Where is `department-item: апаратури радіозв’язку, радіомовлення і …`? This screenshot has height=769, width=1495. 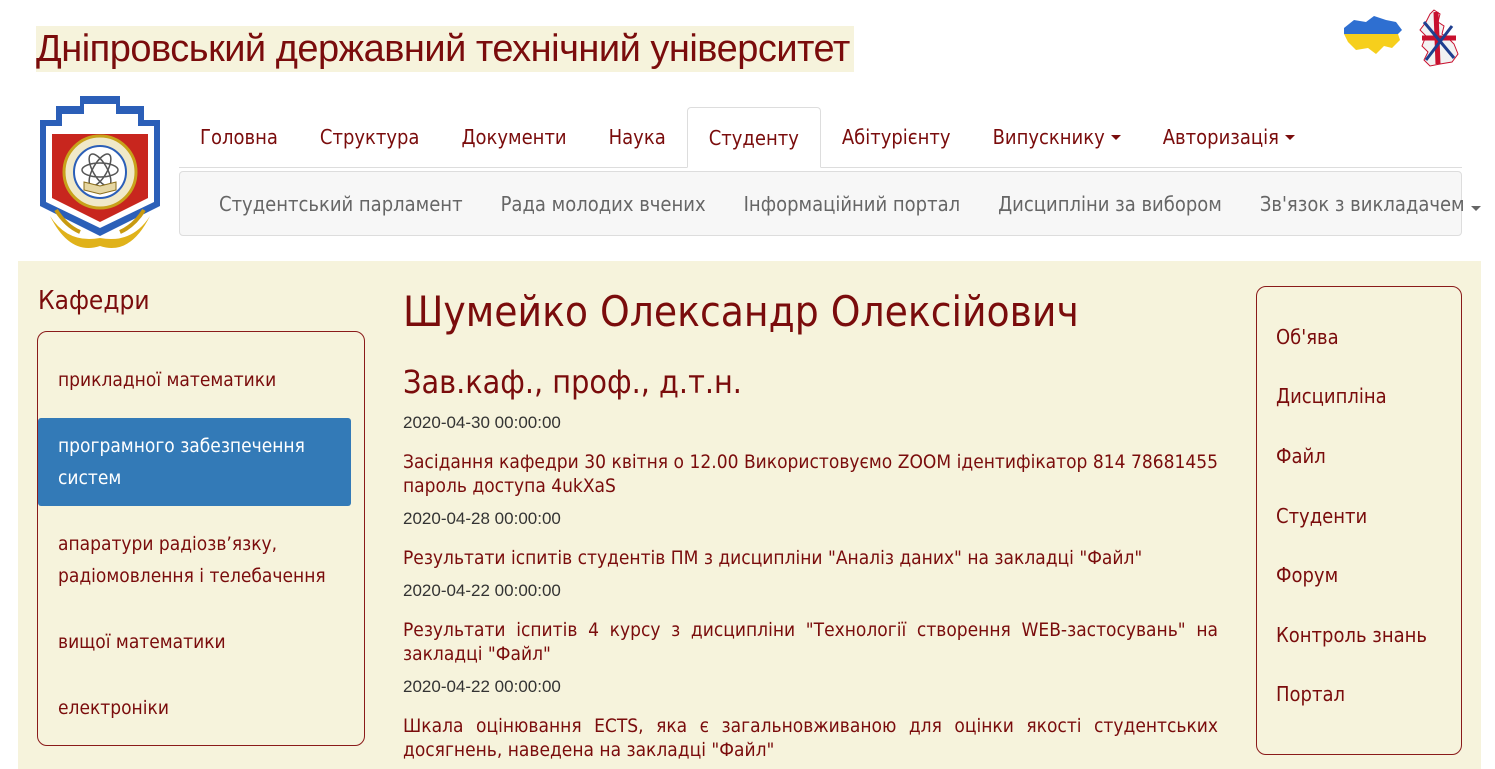 department-item: апаратури радіозв’язку, радіомовлення і … is located at coordinates (201, 560).